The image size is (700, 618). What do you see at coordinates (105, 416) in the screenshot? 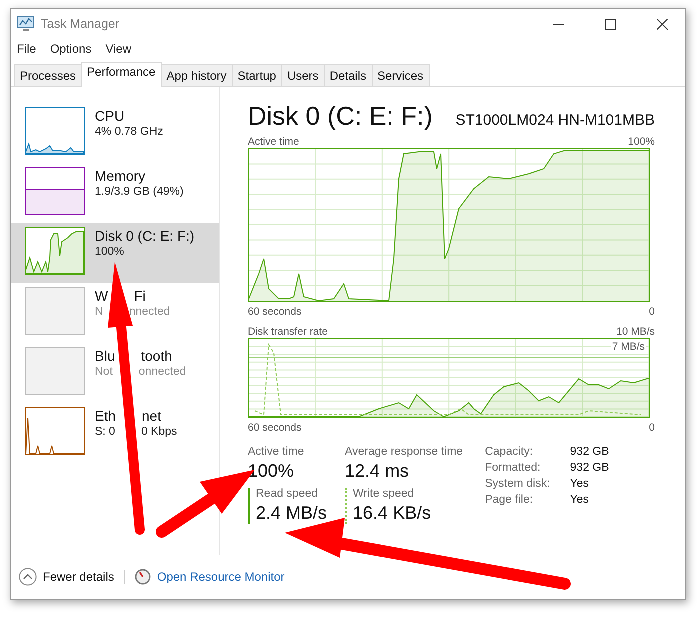
I see `device-name: Eth` at bounding box center [105, 416].